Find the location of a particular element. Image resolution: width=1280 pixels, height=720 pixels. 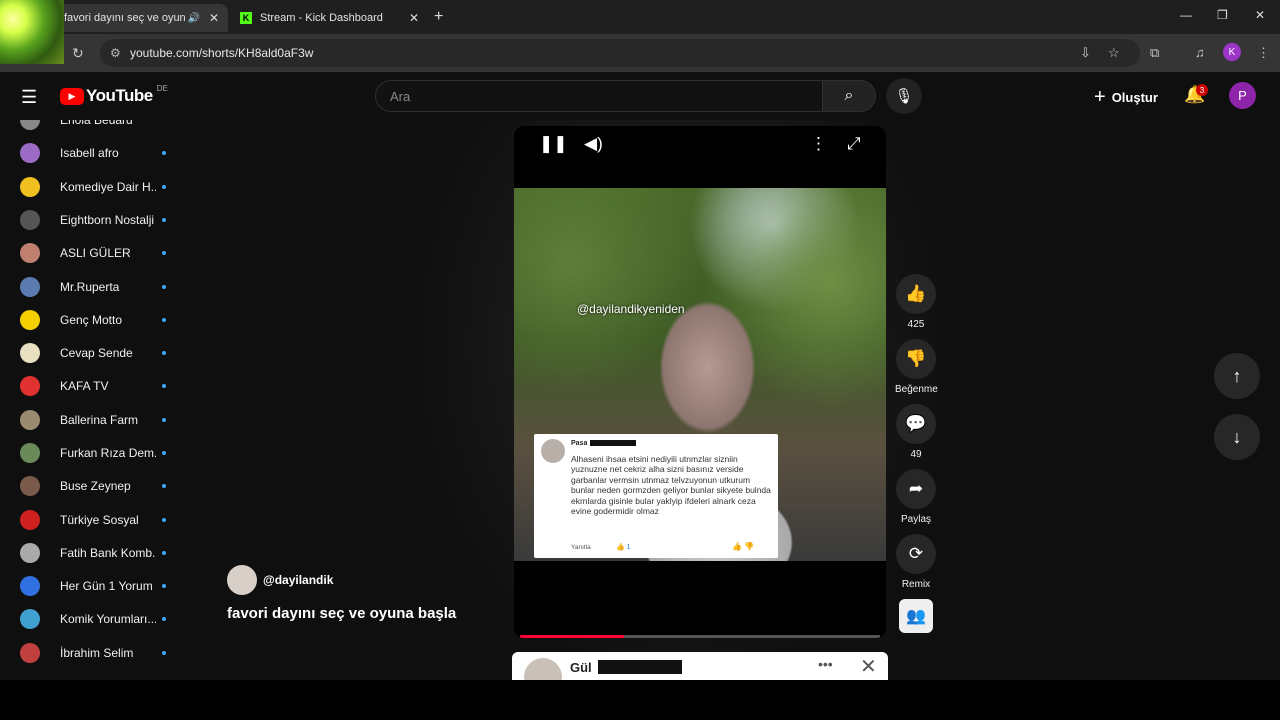

corner-art-image is located at coordinates (32, 32).